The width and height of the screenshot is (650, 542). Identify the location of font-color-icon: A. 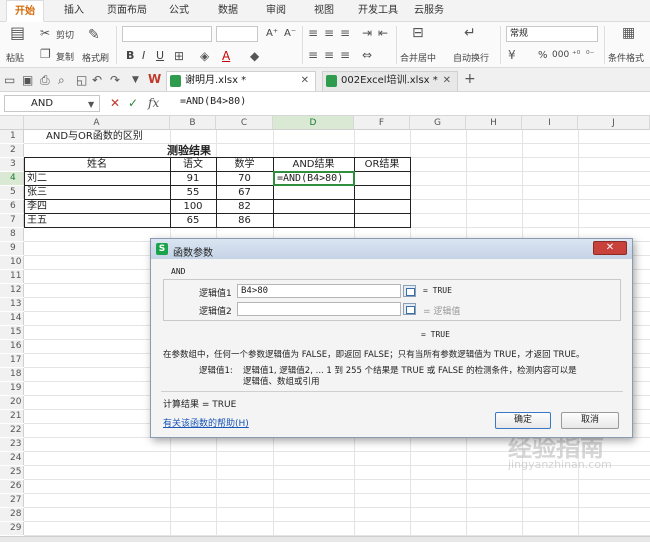
(226, 56).